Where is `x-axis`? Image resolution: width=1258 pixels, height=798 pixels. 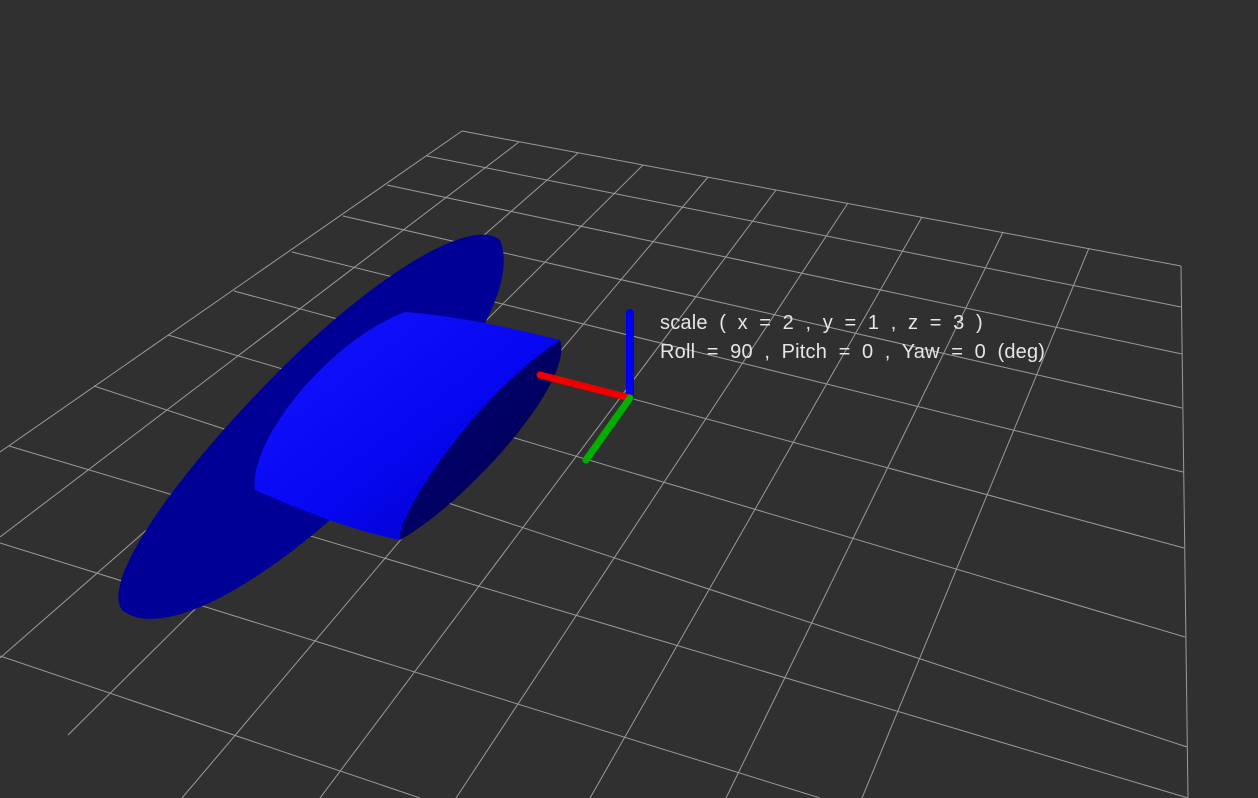
x-axis is located at coordinates (585, 386).